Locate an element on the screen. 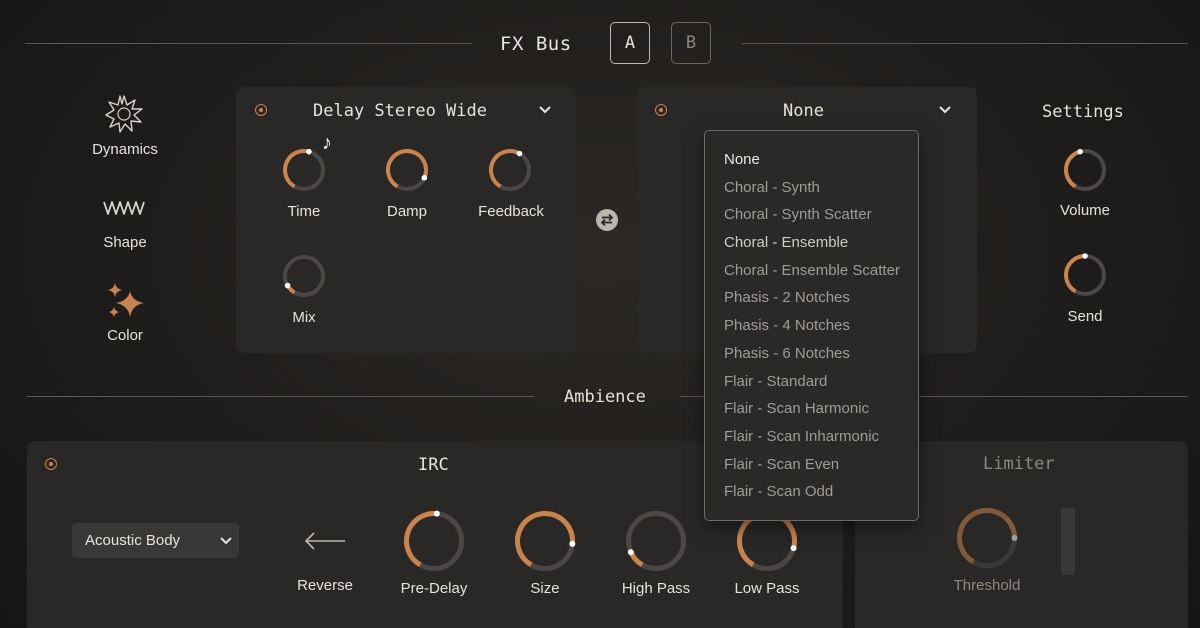 This screenshot has width=1200, height=628. sidebar-item-shape: Shape is located at coordinates (125, 242).